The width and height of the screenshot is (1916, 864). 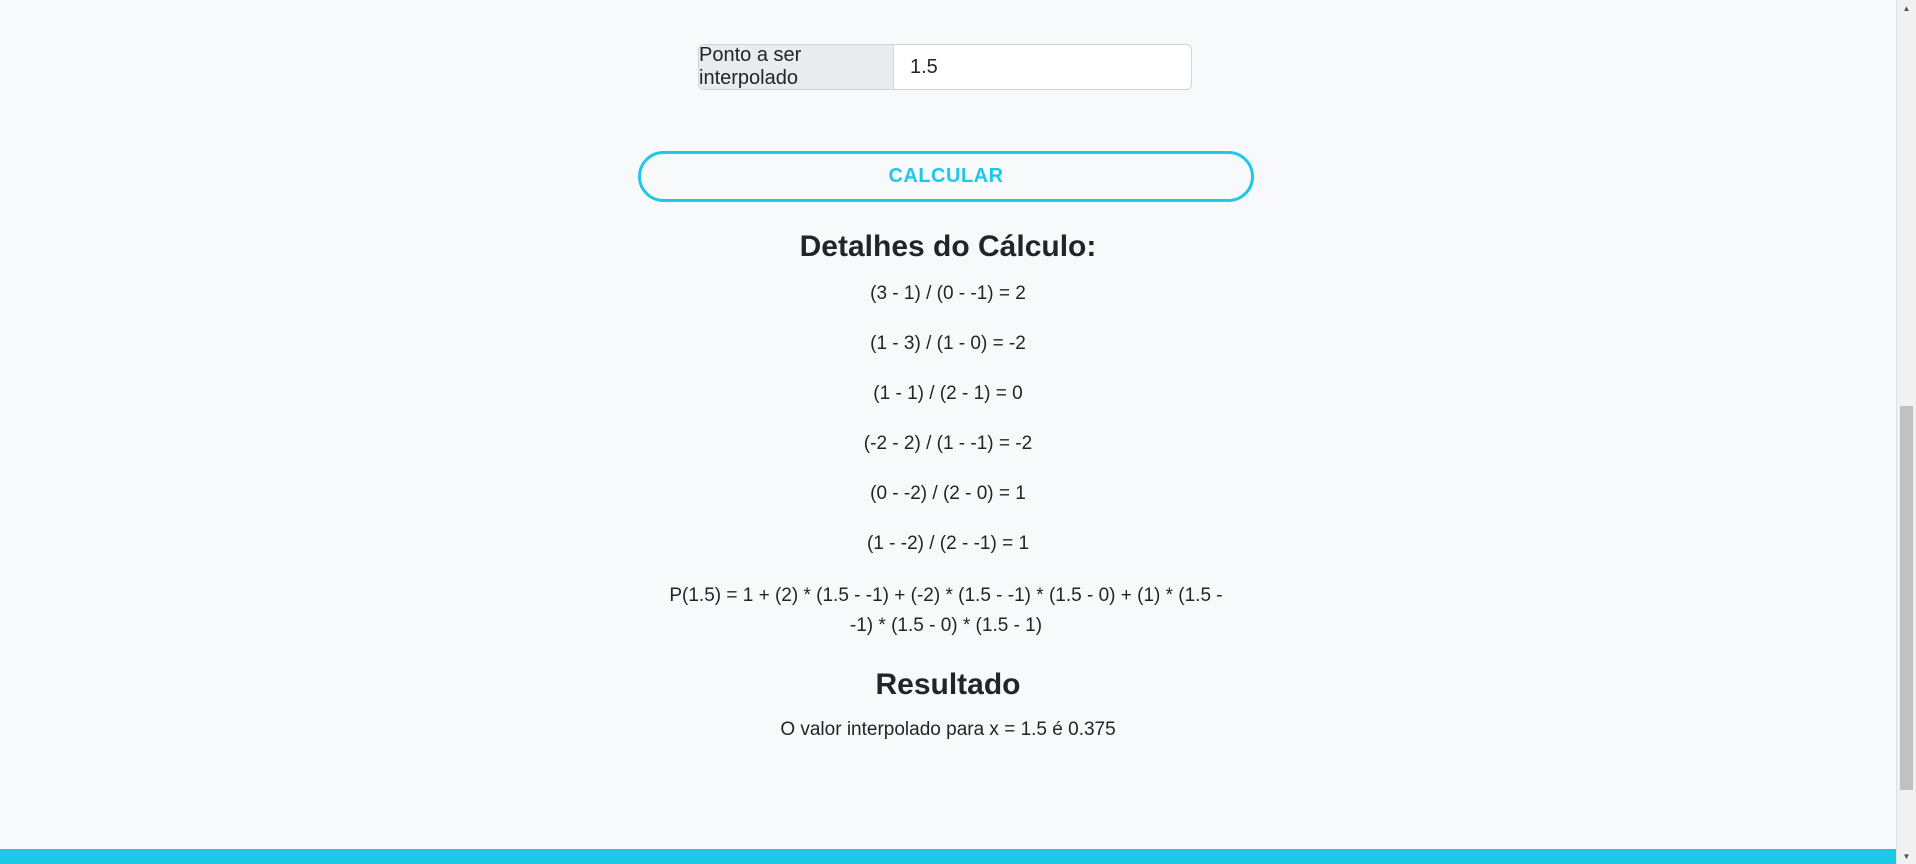 What do you see at coordinates (948, 443) in the screenshot?
I see `calculation-step: (-2 - 2) / (1 - -1) = -2` at bounding box center [948, 443].